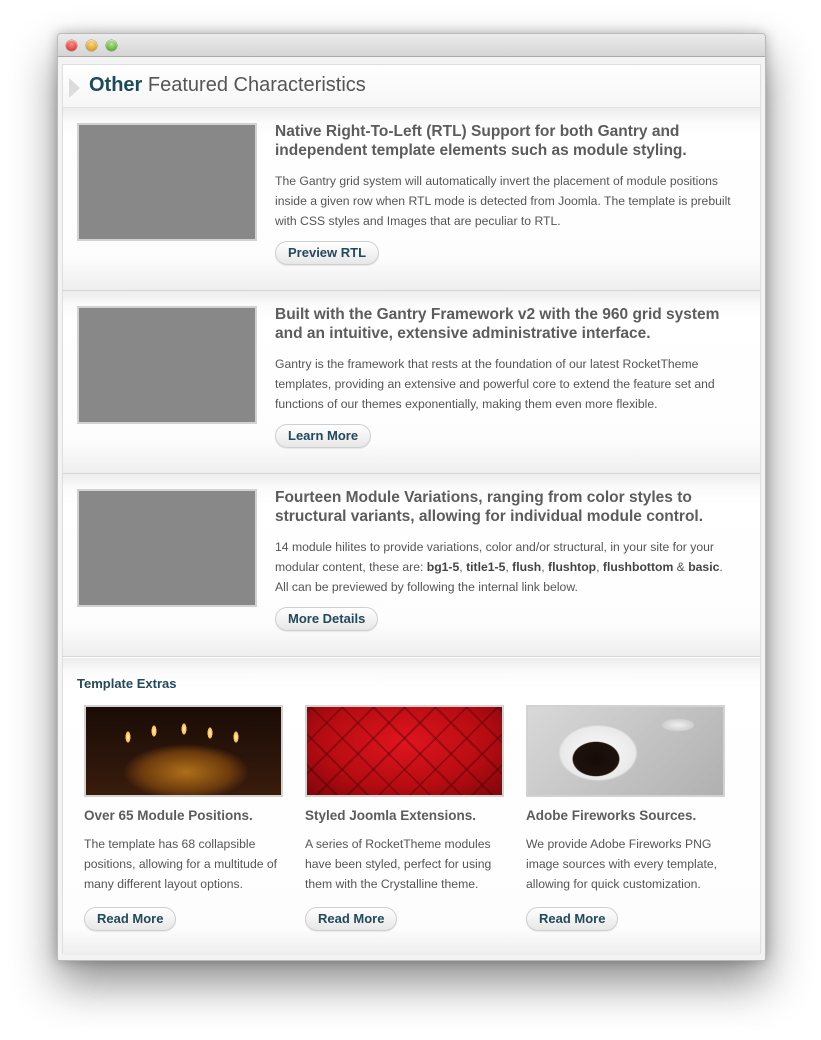  Describe the element at coordinates (638, 567) in the screenshot. I see `variant-name: flushbottom` at that location.